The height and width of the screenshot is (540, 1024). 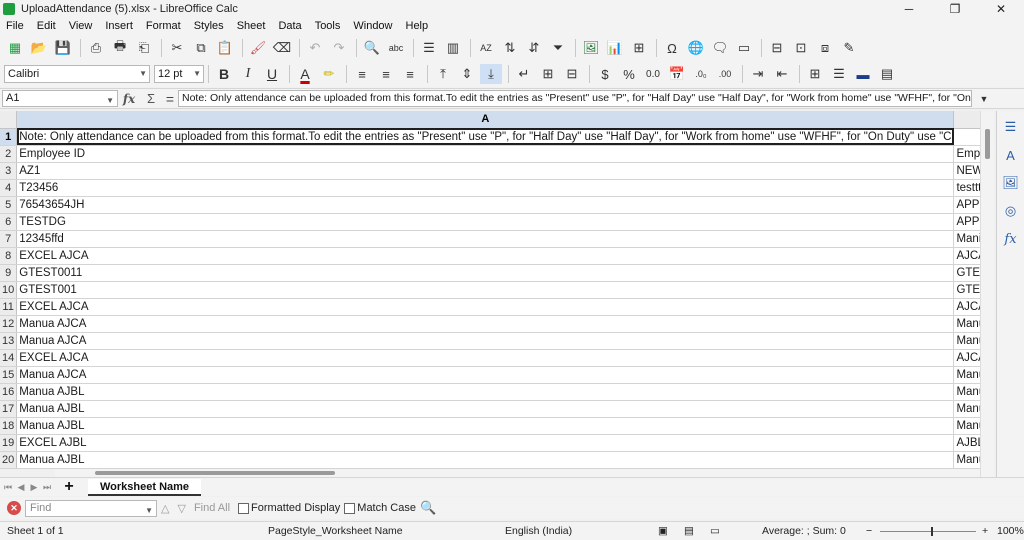 I want to click on find-previous-icon: △, so click(x=165, y=508).